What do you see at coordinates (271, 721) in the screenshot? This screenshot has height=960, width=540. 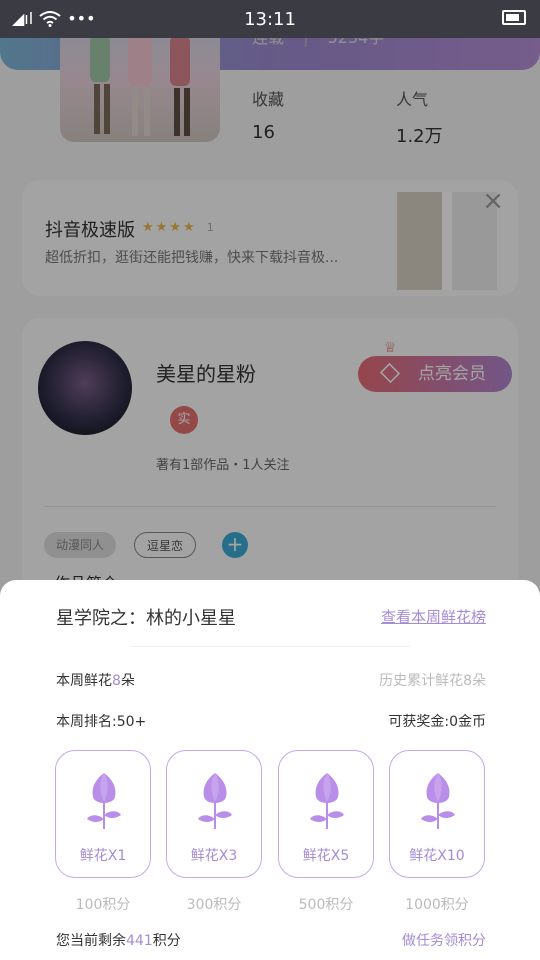 I see `rank-row: 本周排名:50+ 可获奖金:0金币` at bounding box center [271, 721].